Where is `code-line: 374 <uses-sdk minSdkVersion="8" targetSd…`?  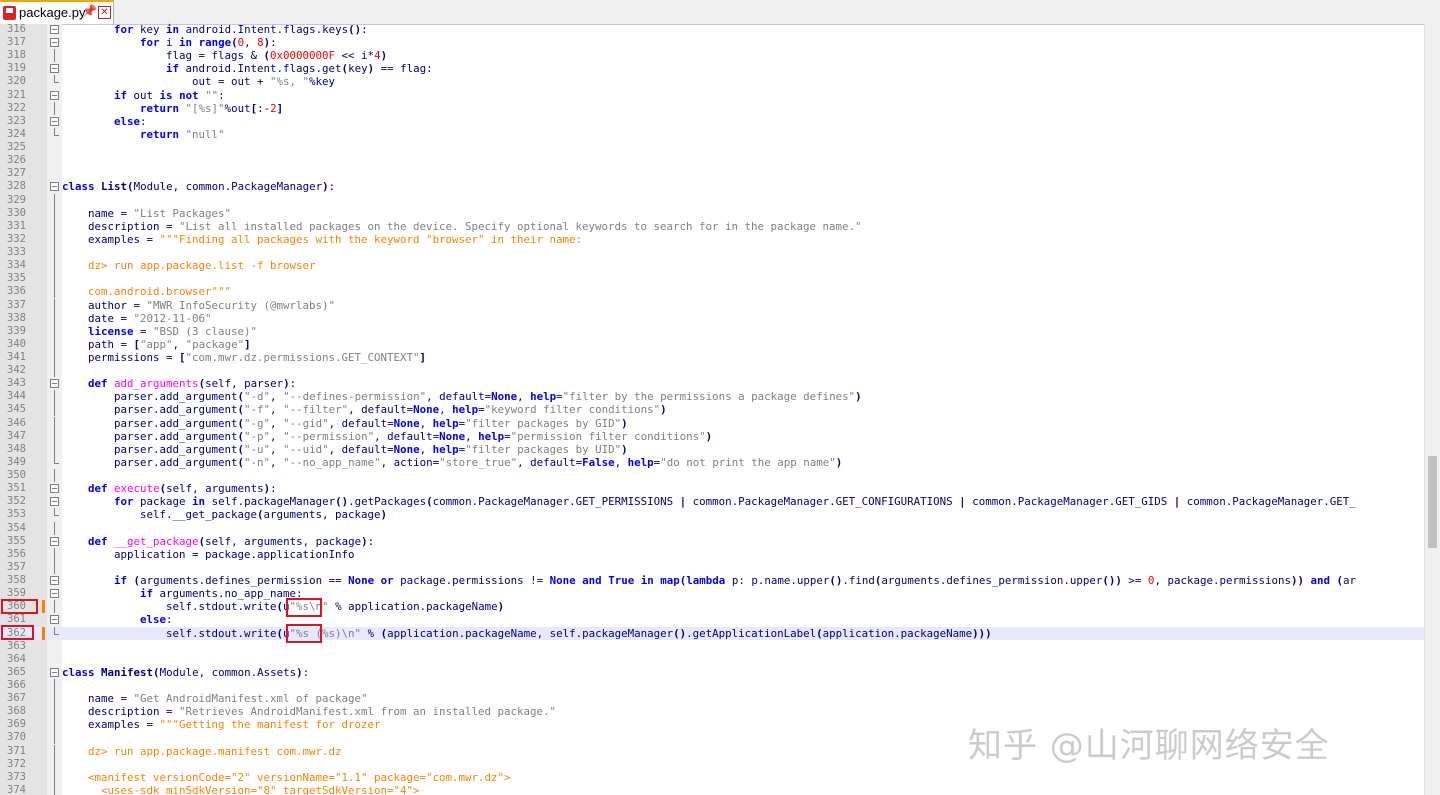 code-line: 374 <uses-sdk minSdkVersion="8" targetSd… is located at coordinates (712, 789).